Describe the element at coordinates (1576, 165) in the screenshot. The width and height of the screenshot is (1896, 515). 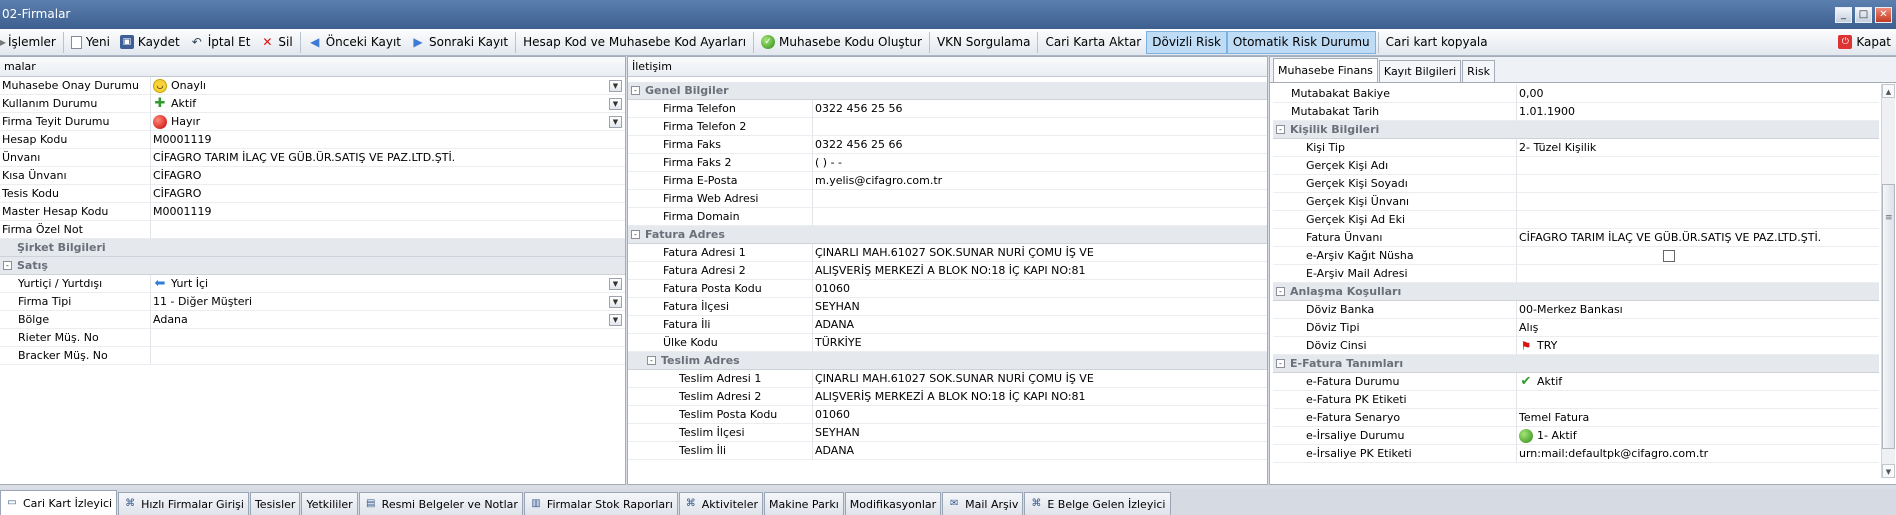
I see `property-row: Gerçek Kişi Adı` at that location.